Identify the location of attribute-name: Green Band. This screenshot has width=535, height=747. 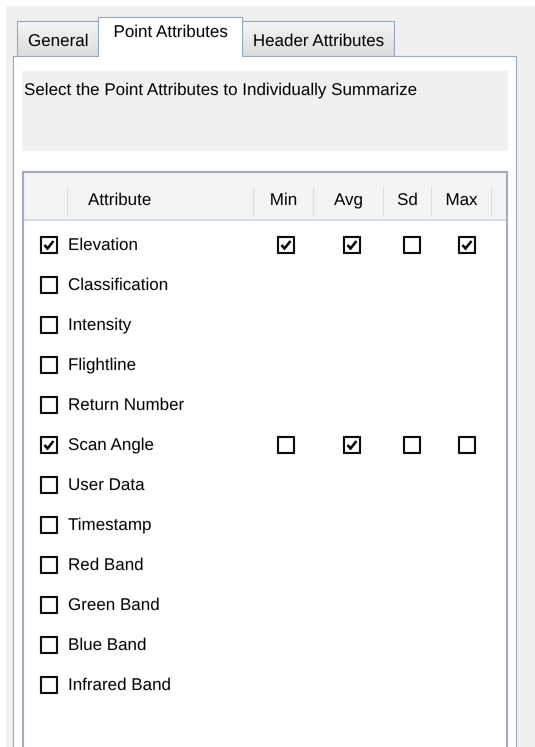
(114, 605).